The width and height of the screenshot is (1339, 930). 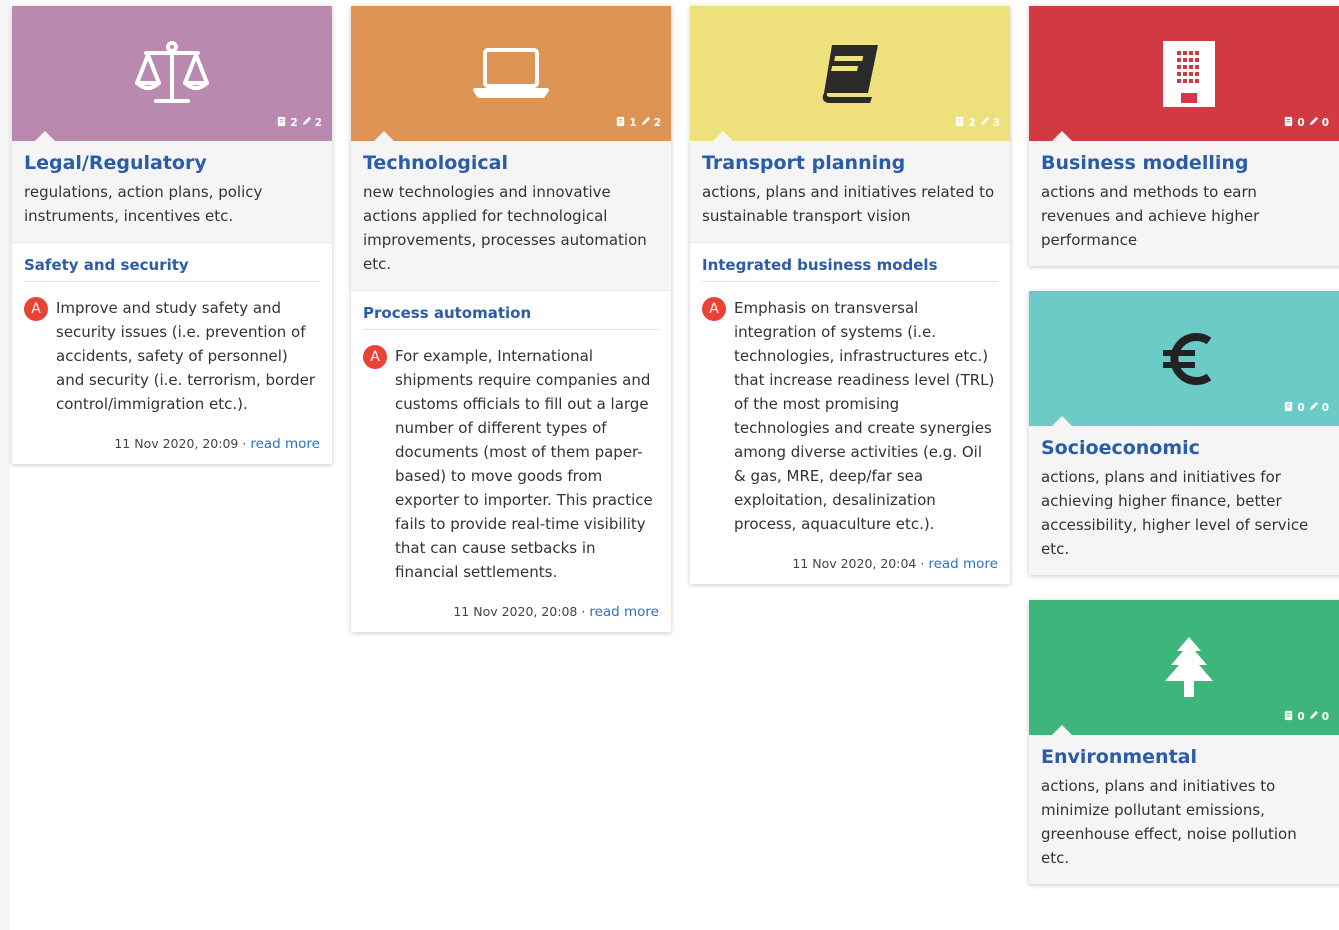 I want to click on item-date: 11 Nov 2020, 20:04, so click(x=854, y=563).